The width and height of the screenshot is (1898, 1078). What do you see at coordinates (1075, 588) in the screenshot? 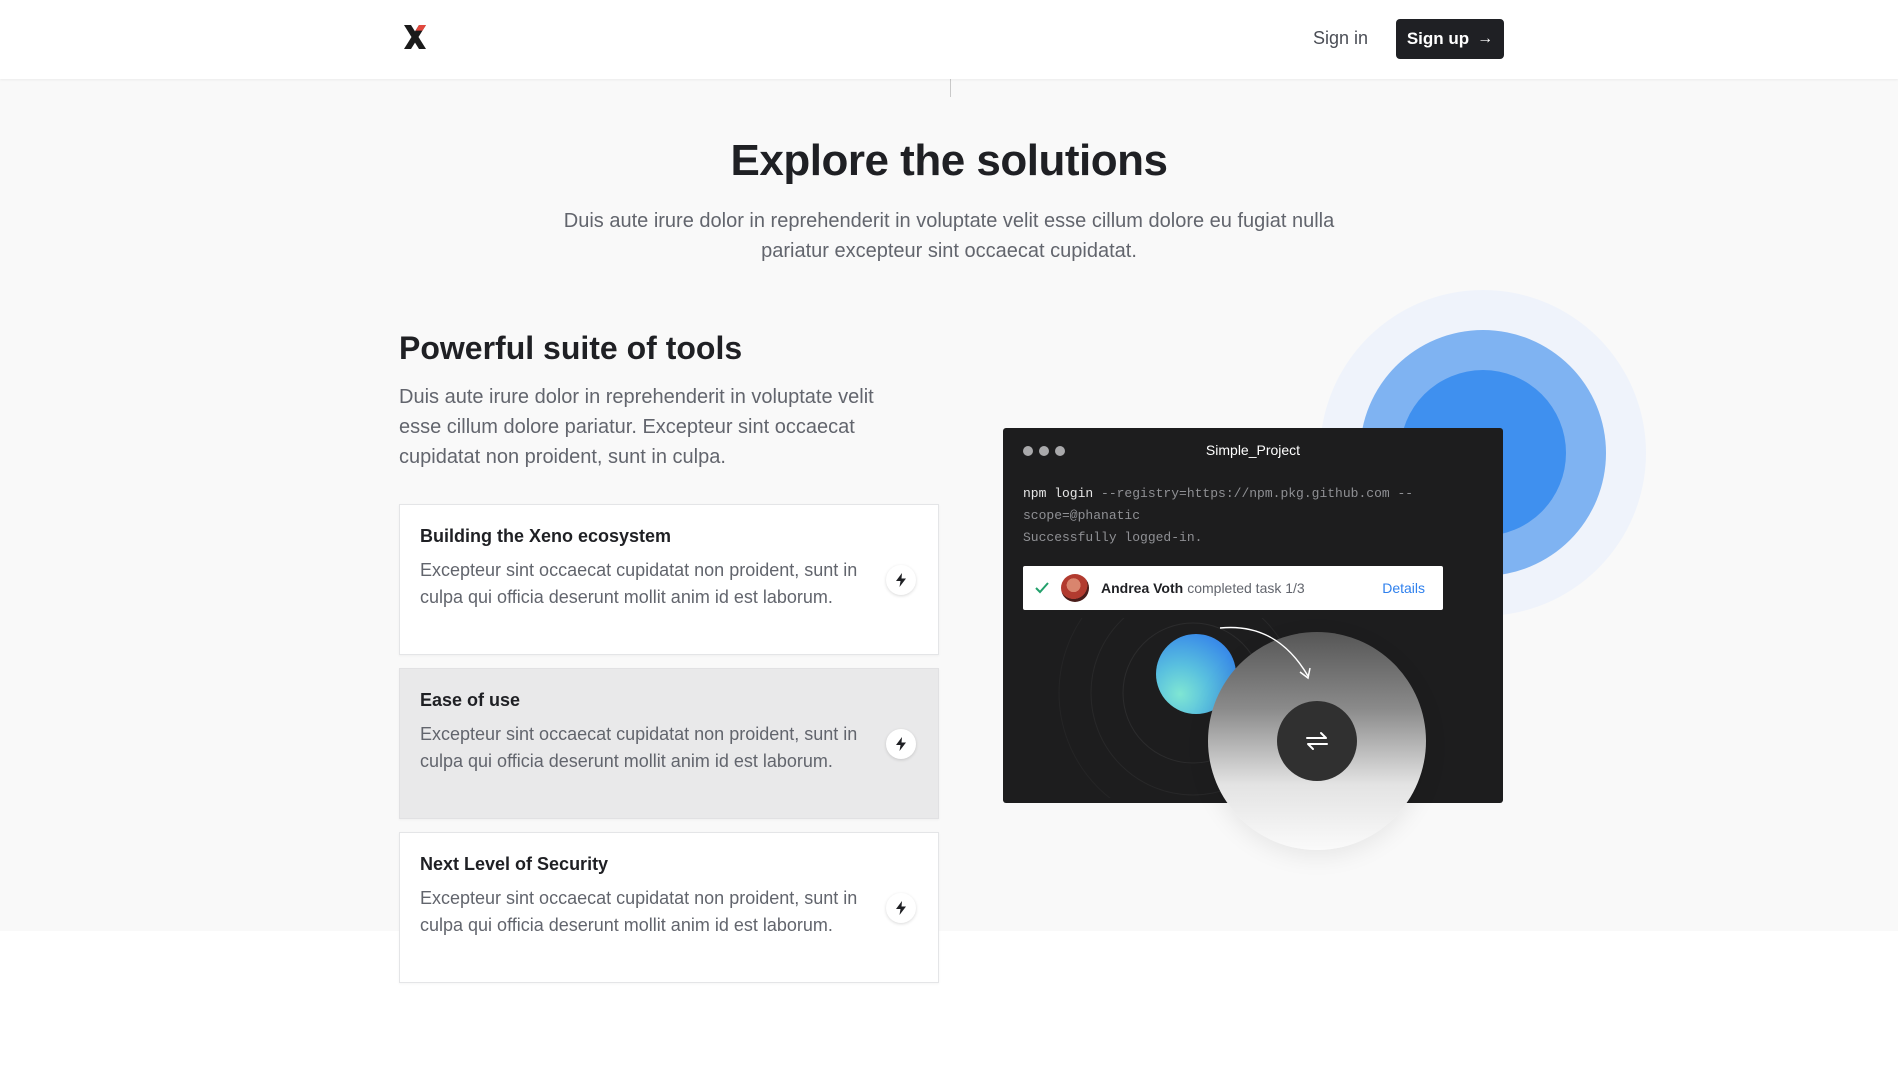
I see `avatar` at bounding box center [1075, 588].